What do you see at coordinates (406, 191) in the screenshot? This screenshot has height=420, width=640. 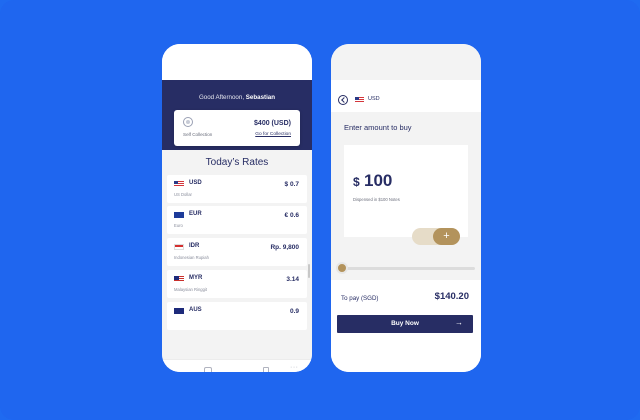 I see `amount-card: $ 100 Dispensed in $100 Notes` at bounding box center [406, 191].